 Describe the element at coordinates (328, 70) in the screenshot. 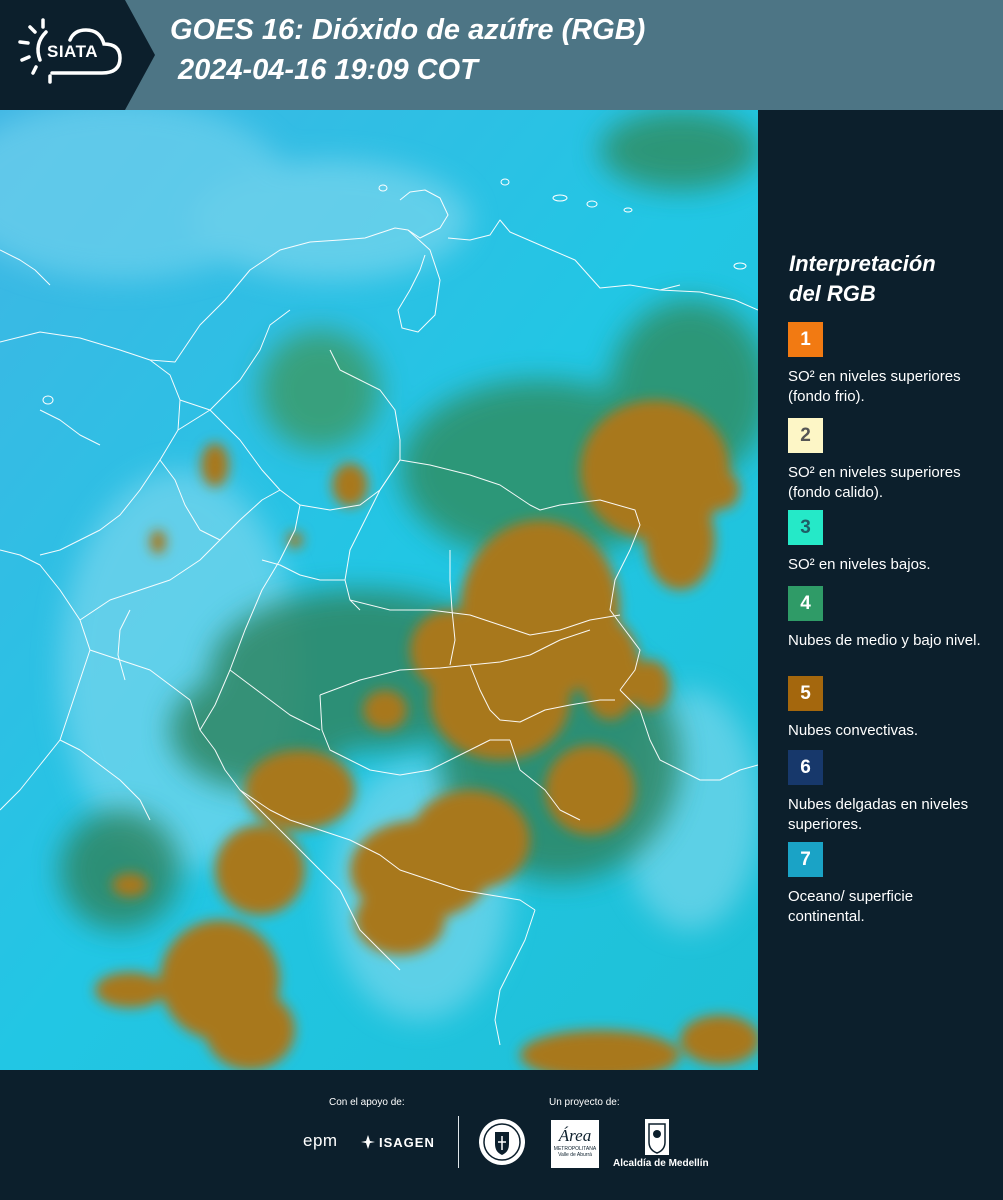

I see `timestamp: 2024-04-16 19:09 COT` at that location.